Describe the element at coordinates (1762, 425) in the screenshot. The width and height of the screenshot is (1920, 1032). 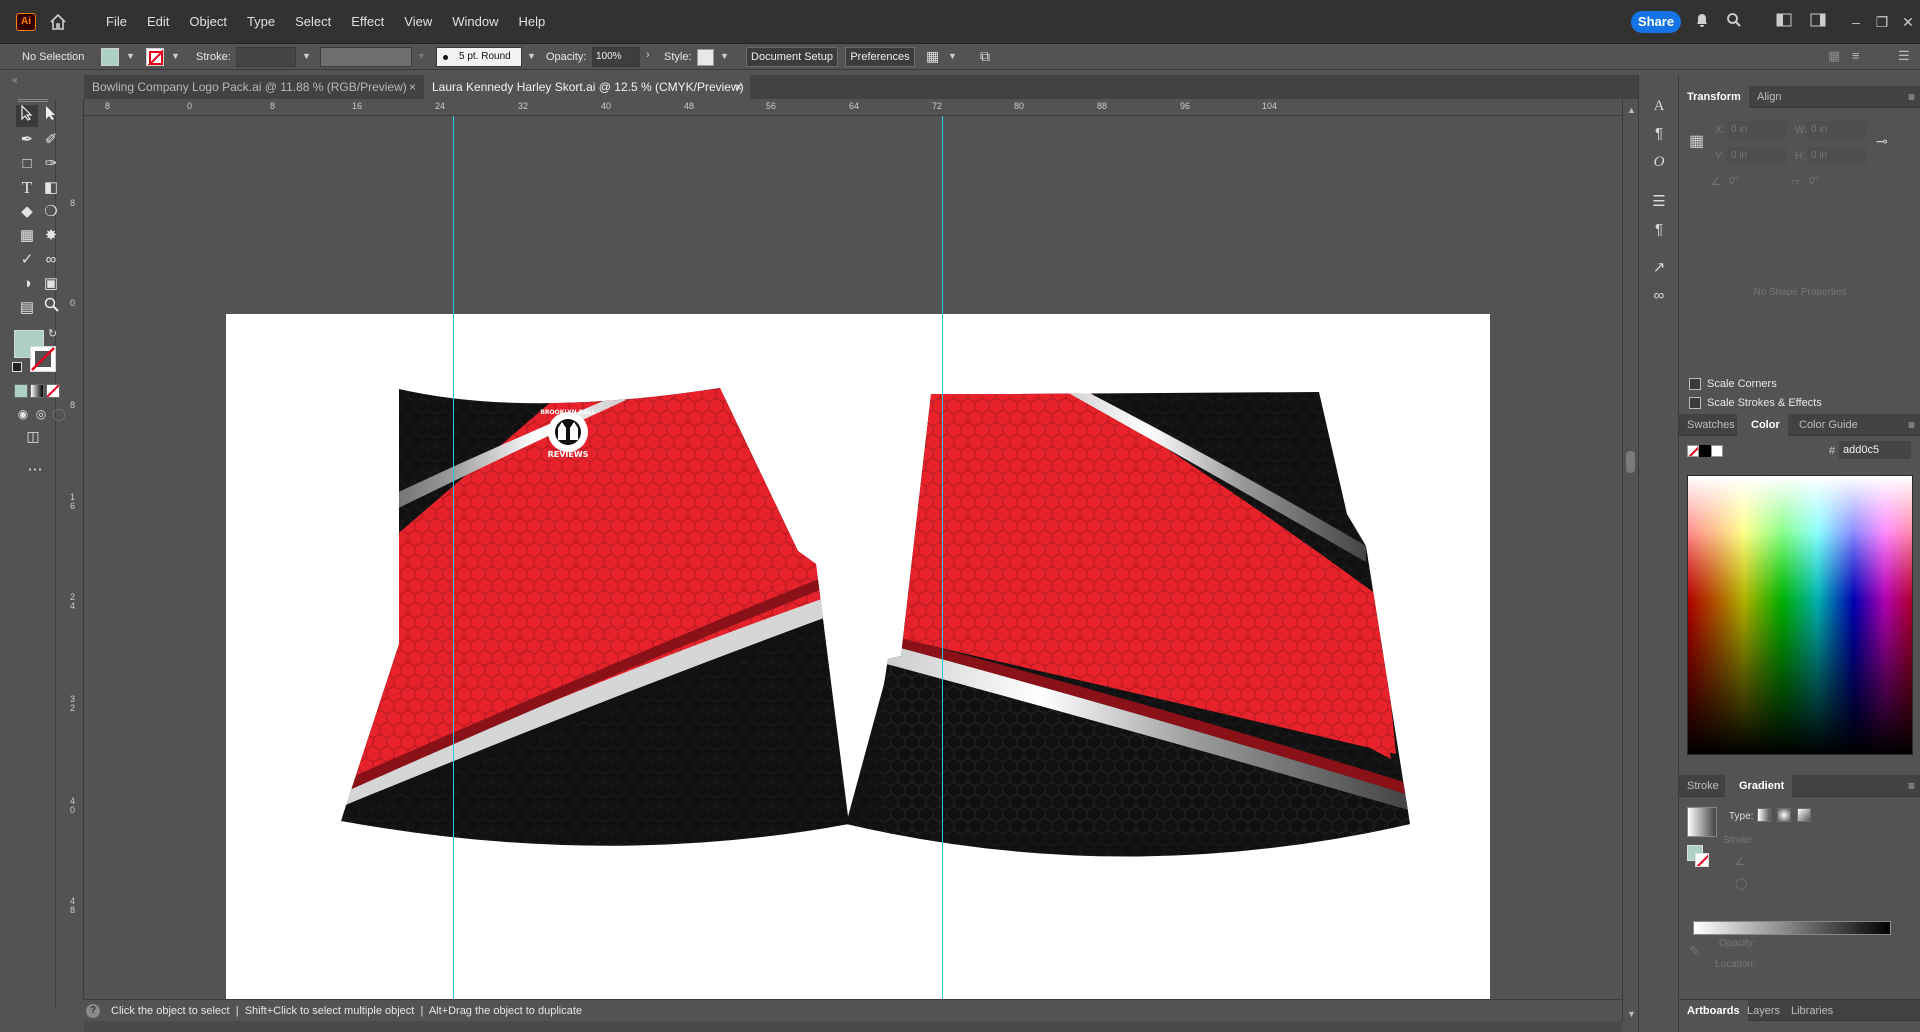
I see `tab-color: Color` at that location.